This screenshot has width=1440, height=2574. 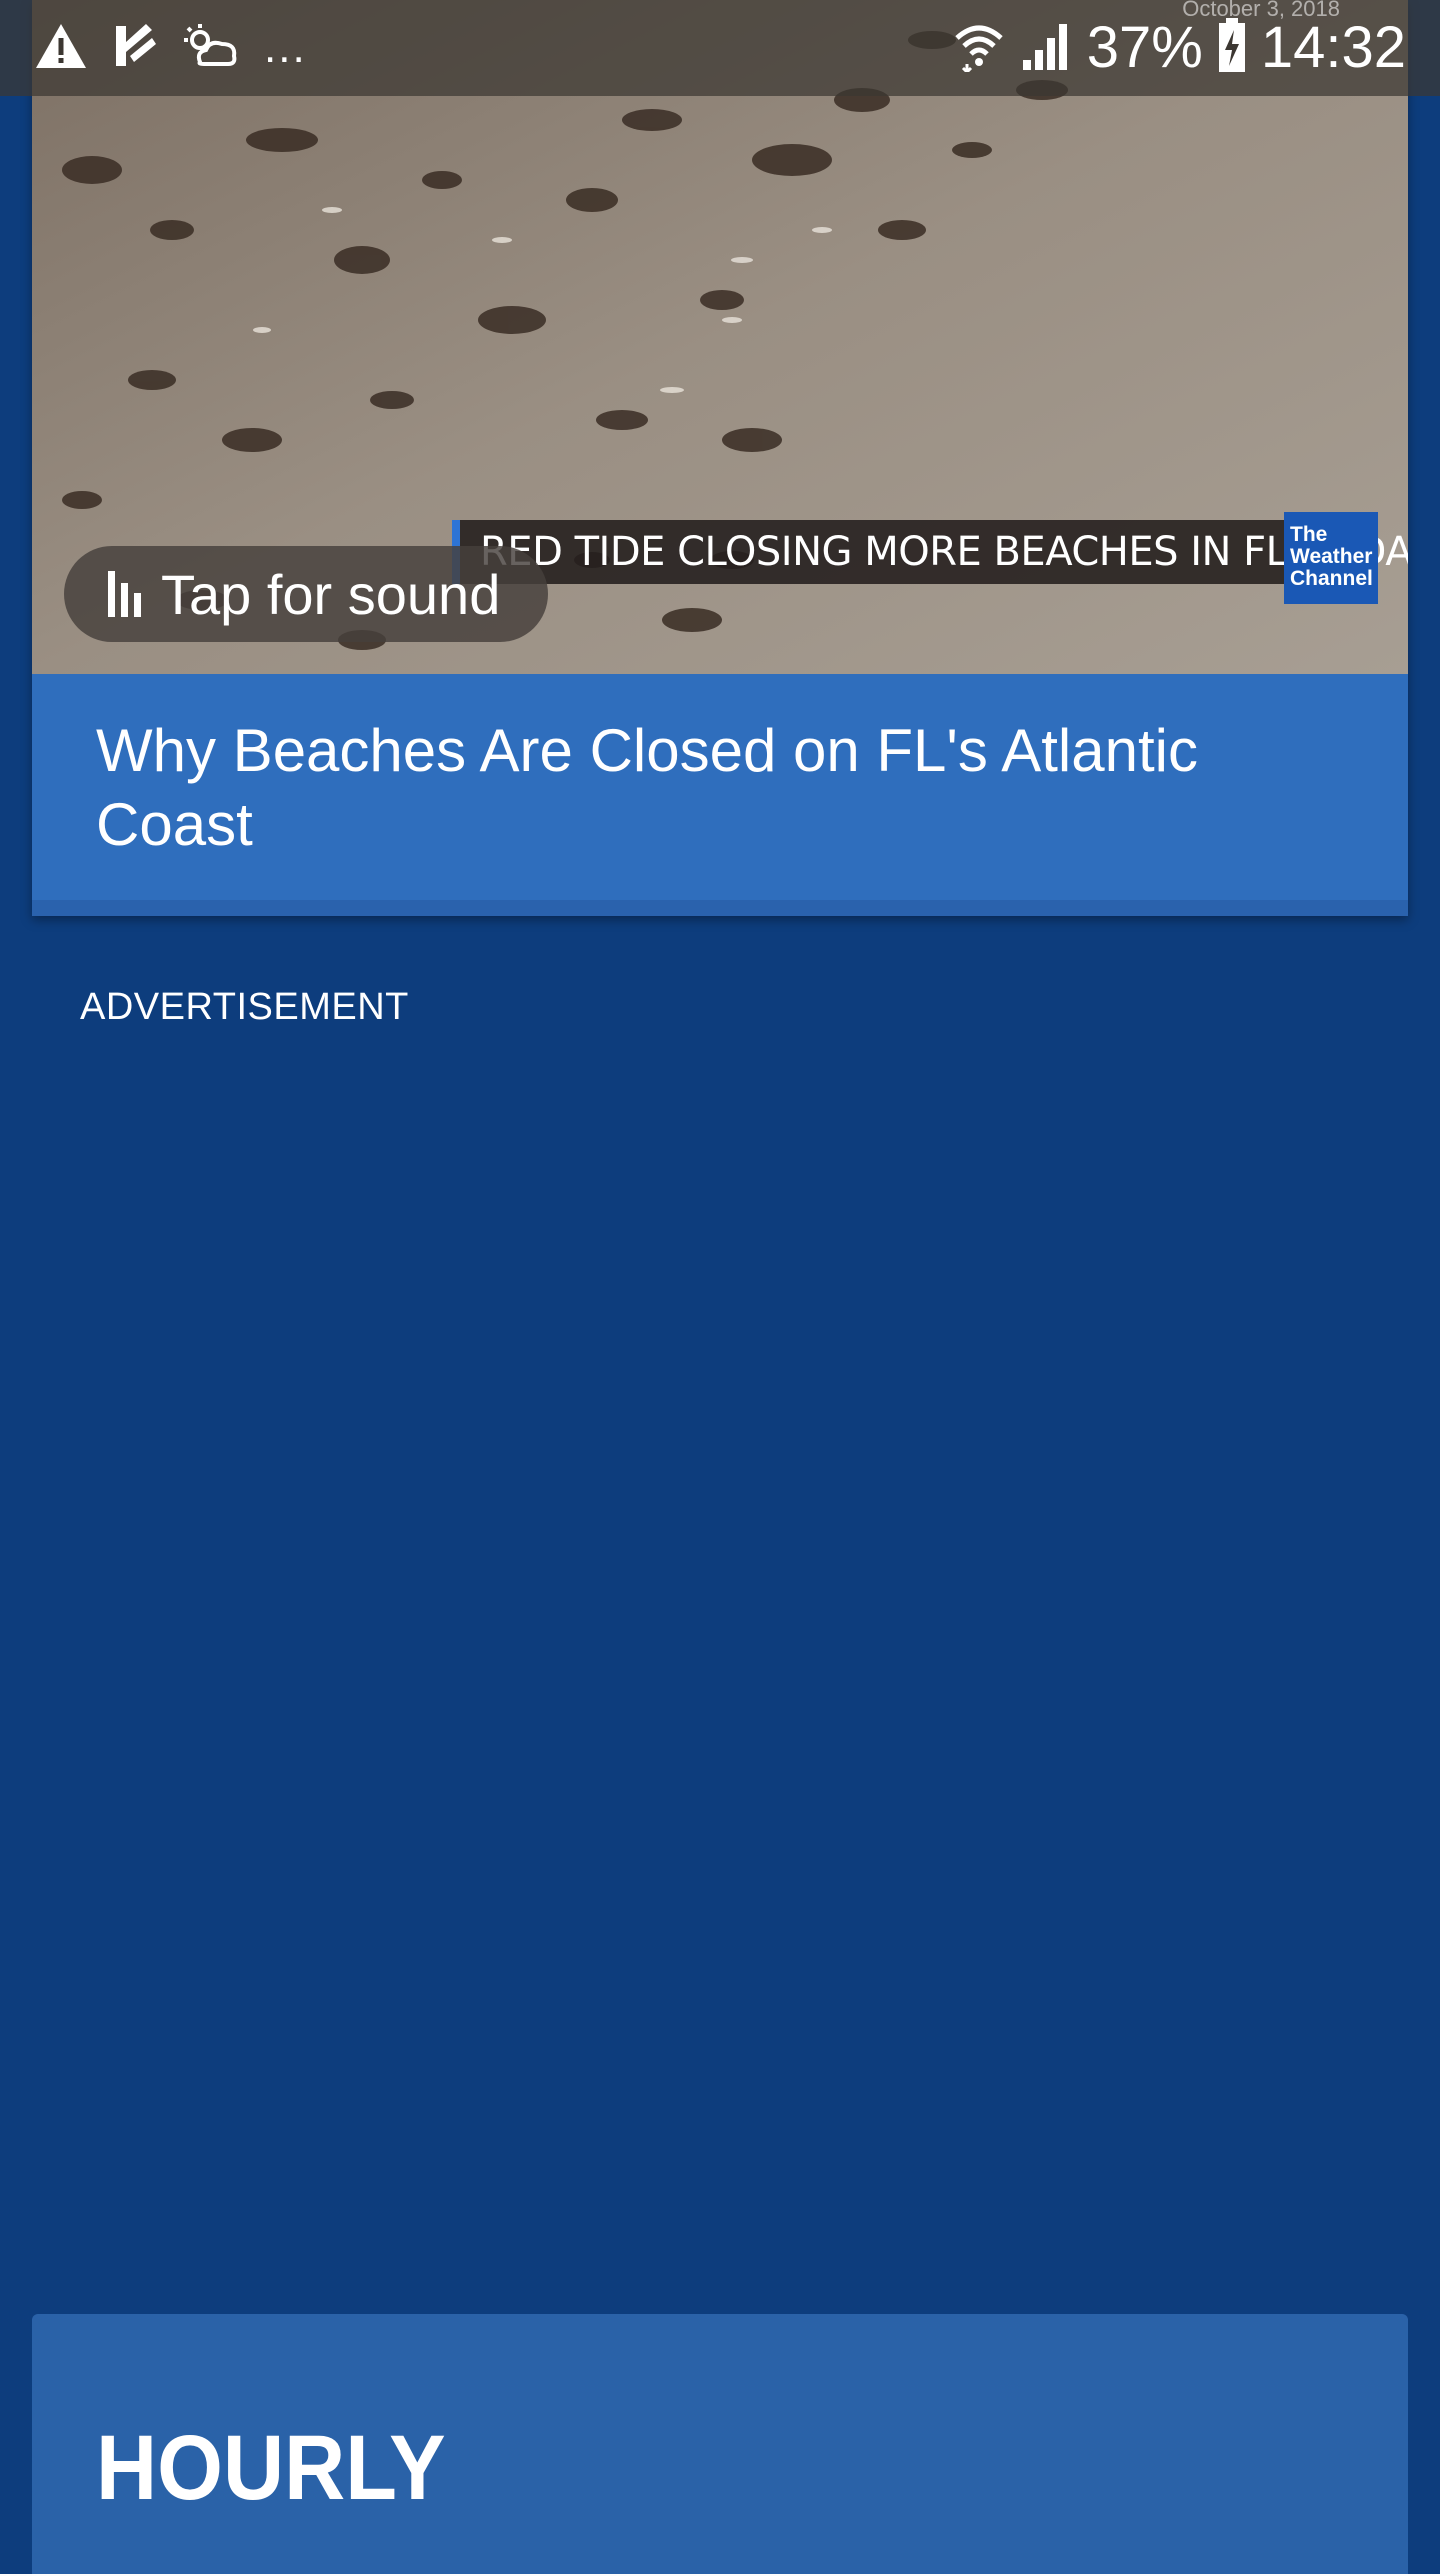 I want to click on weather-channel-logo: The Weather Channel, so click(x=1331, y=558).